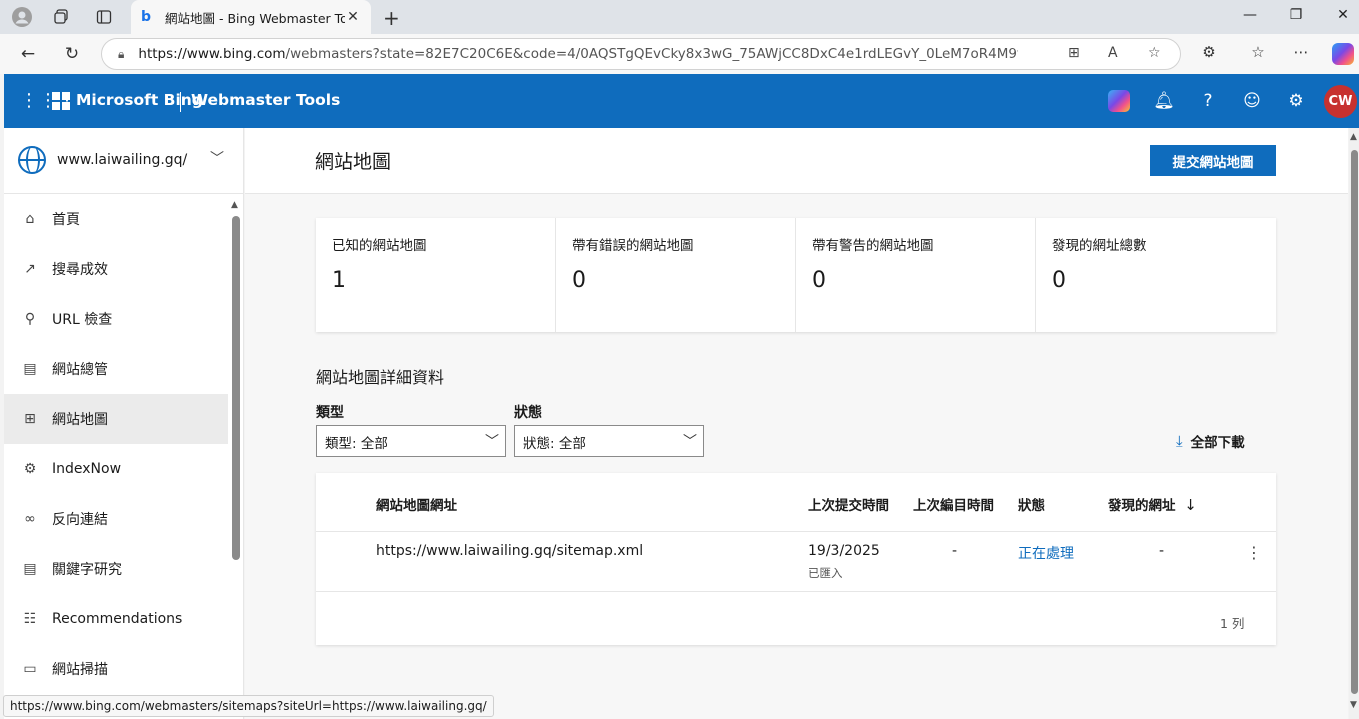 Image resolution: width=1359 pixels, height=719 pixels. Describe the element at coordinates (1301, 52) in the screenshot. I see `more-options-icon: ⋯` at that location.